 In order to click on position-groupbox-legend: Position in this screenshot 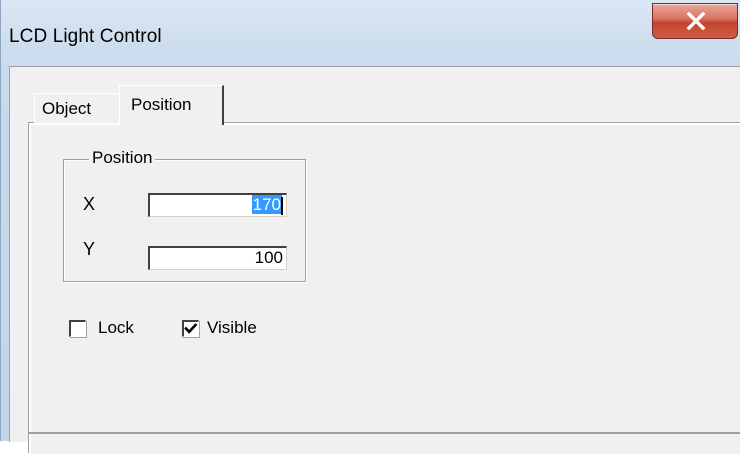, I will do `click(122, 158)`.